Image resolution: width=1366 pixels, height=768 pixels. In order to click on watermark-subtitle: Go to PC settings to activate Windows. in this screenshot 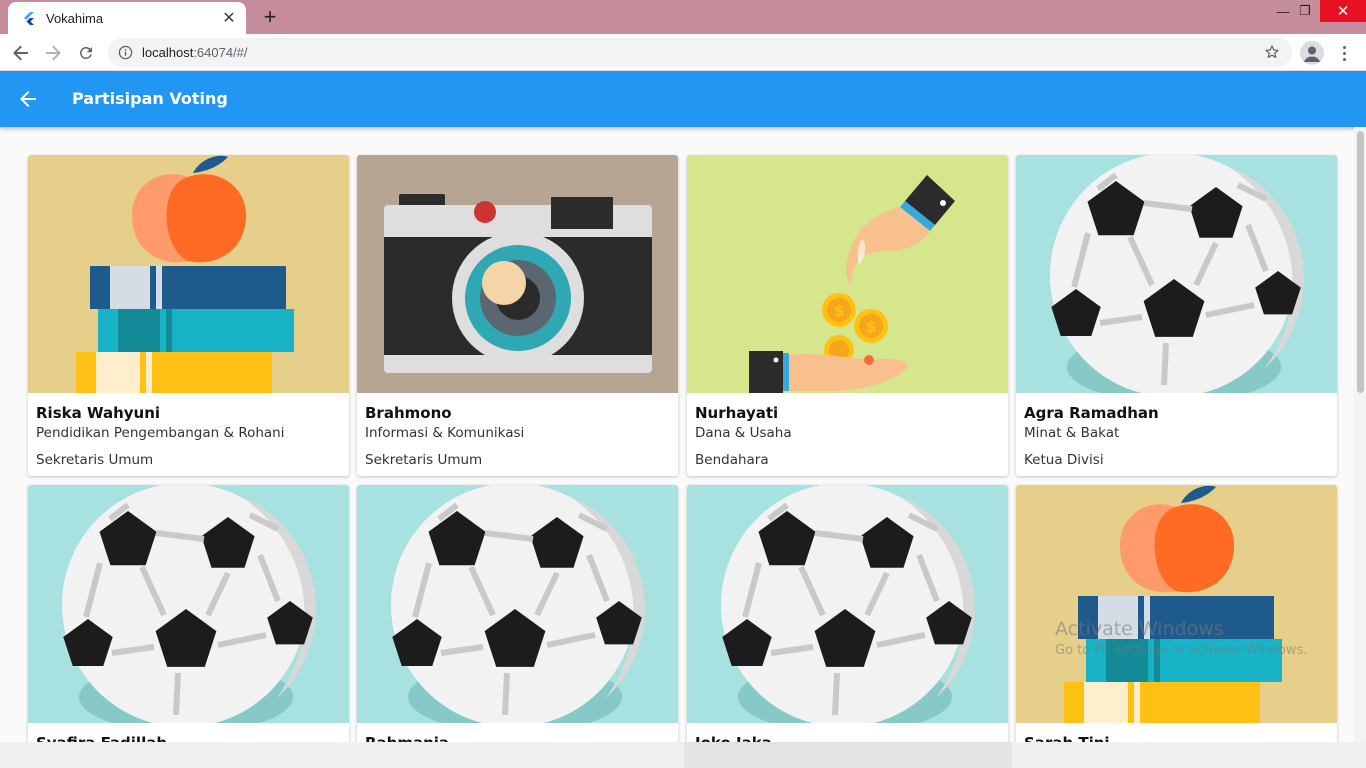, I will do `click(1181, 650)`.